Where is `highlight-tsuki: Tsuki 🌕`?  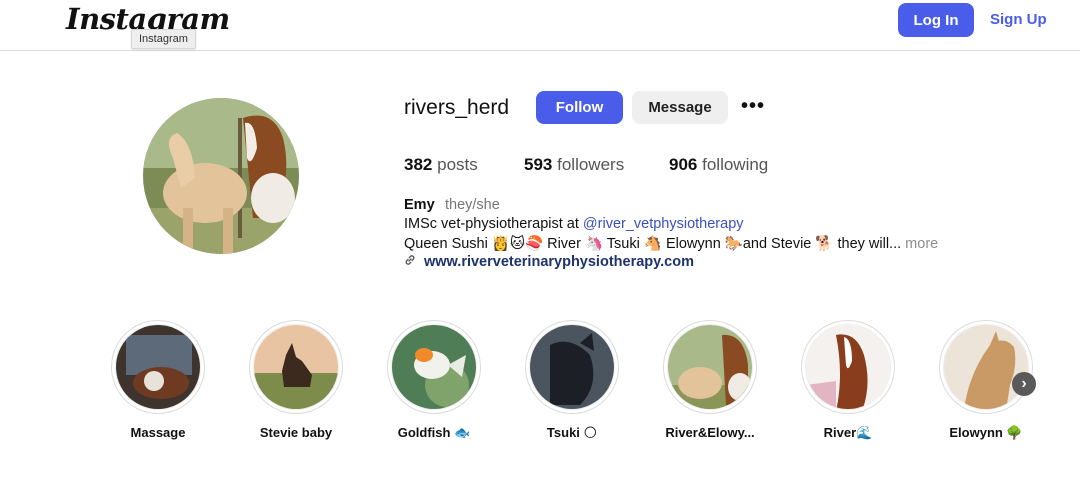 highlight-tsuki: Tsuki 🌕 is located at coordinates (572, 380).